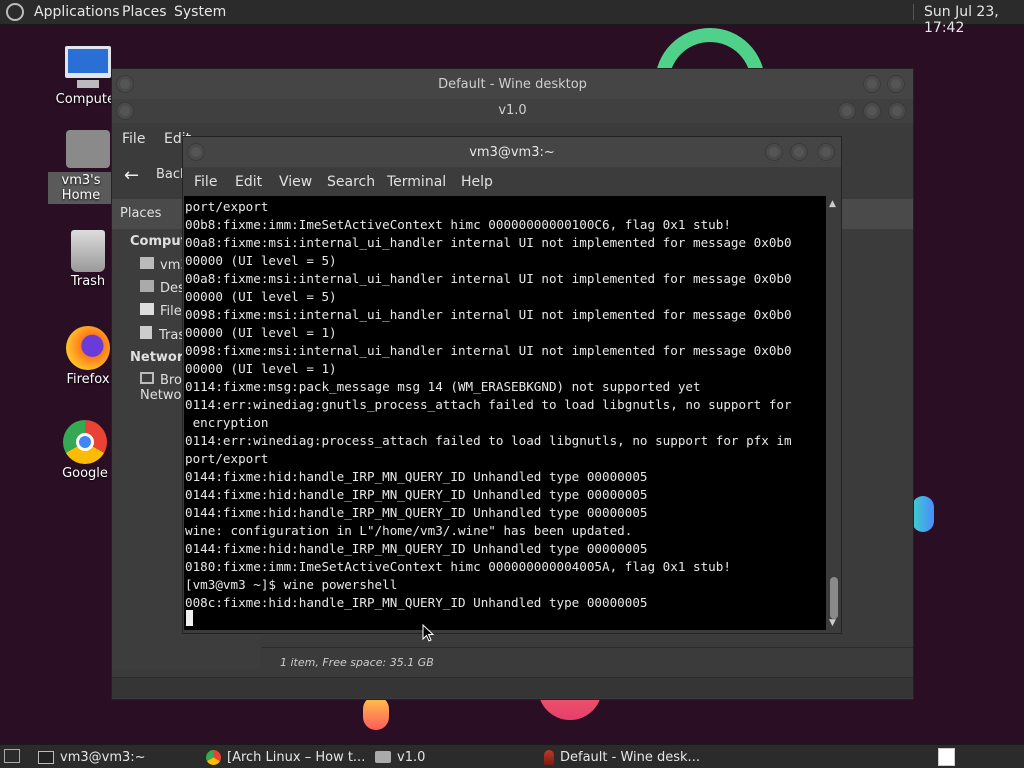 This screenshot has height=768, width=1024. I want to click on home-folder-icon, so click(88, 149).